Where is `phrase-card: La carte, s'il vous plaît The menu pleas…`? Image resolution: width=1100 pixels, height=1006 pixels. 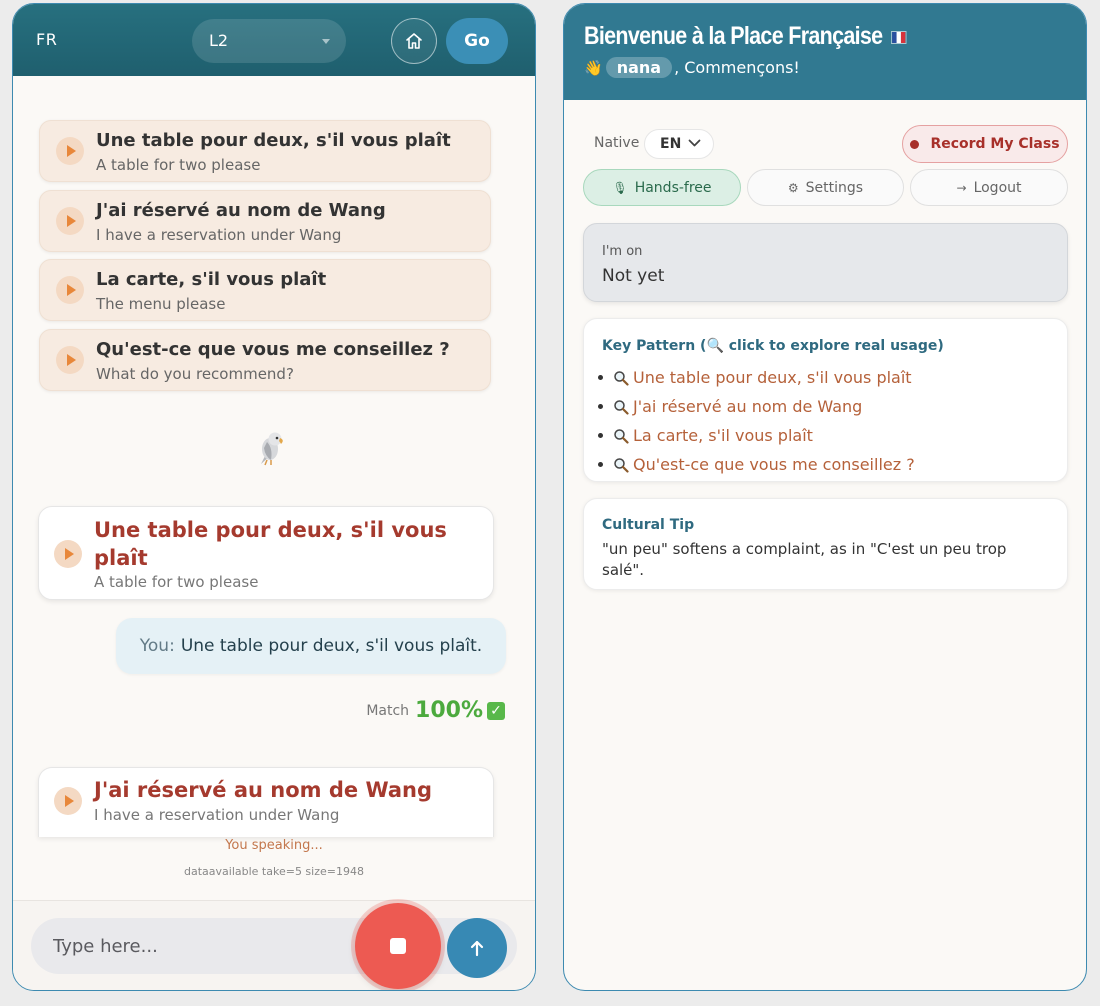
phrase-card: La carte, s'il vous plaît The menu pleas… is located at coordinates (265, 290).